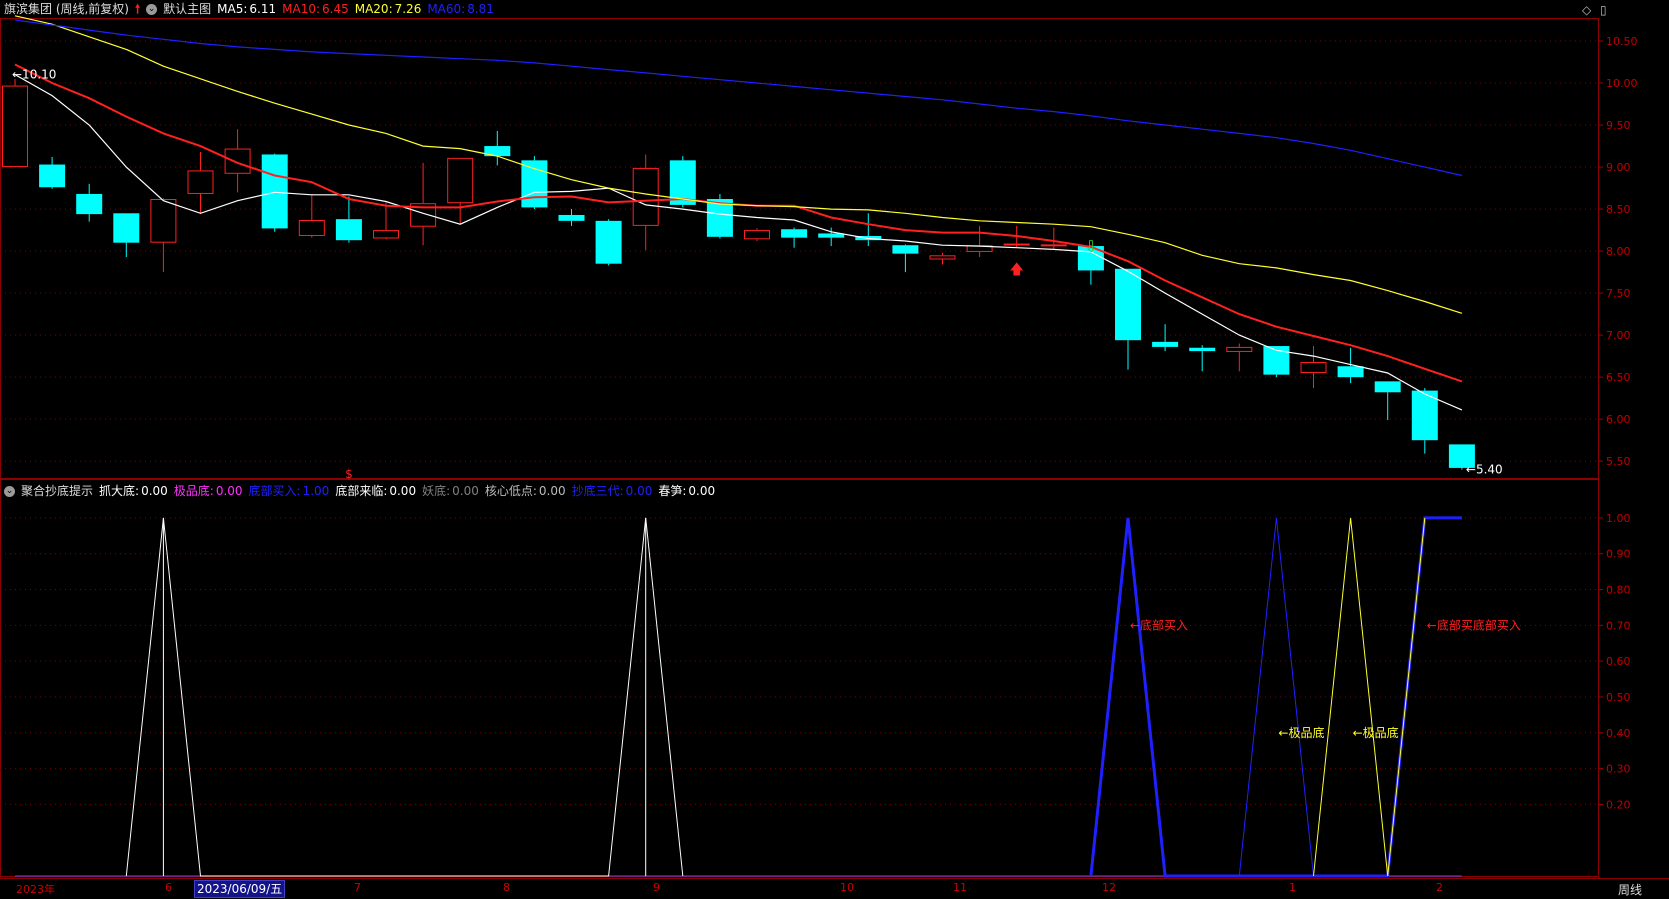 The image size is (1669, 899). I want to click on indicator-title: 聚合抄底提示, so click(57, 491).